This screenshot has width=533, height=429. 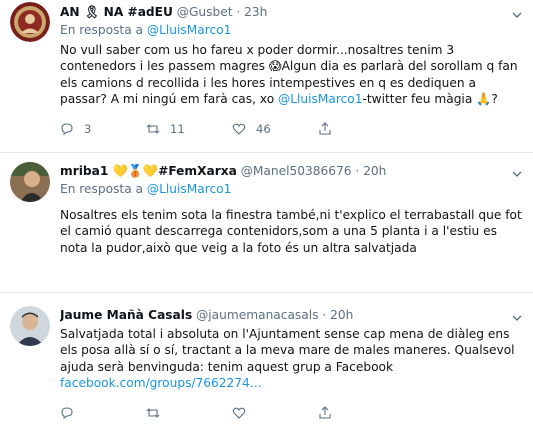 I want to click on tweet-header: AN 🎗 NA #adEU @Gusbet · 23h, so click(x=164, y=12).